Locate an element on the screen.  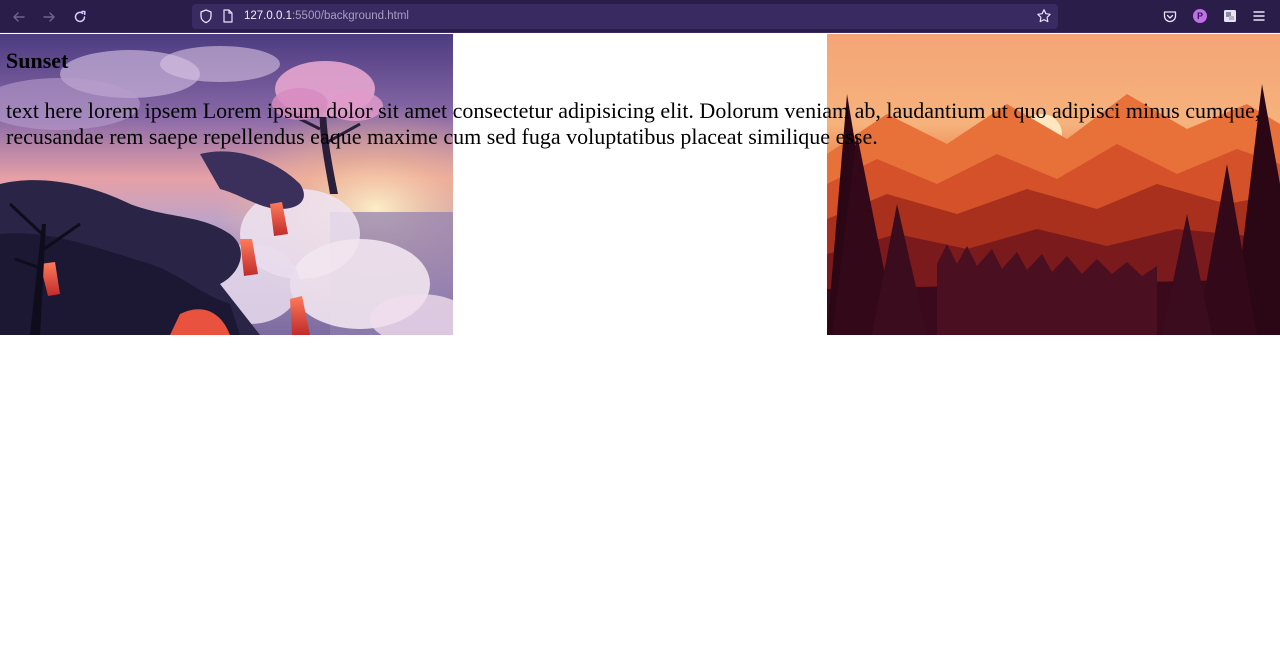
reload-icon is located at coordinates (80, 16).